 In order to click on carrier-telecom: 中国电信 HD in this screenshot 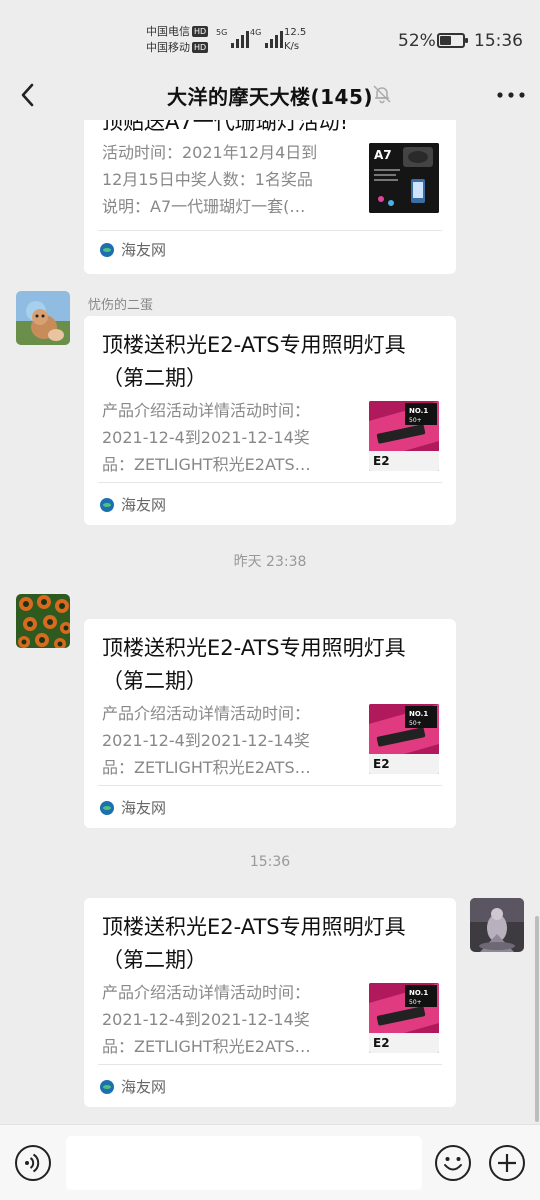, I will do `click(177, 31)`.